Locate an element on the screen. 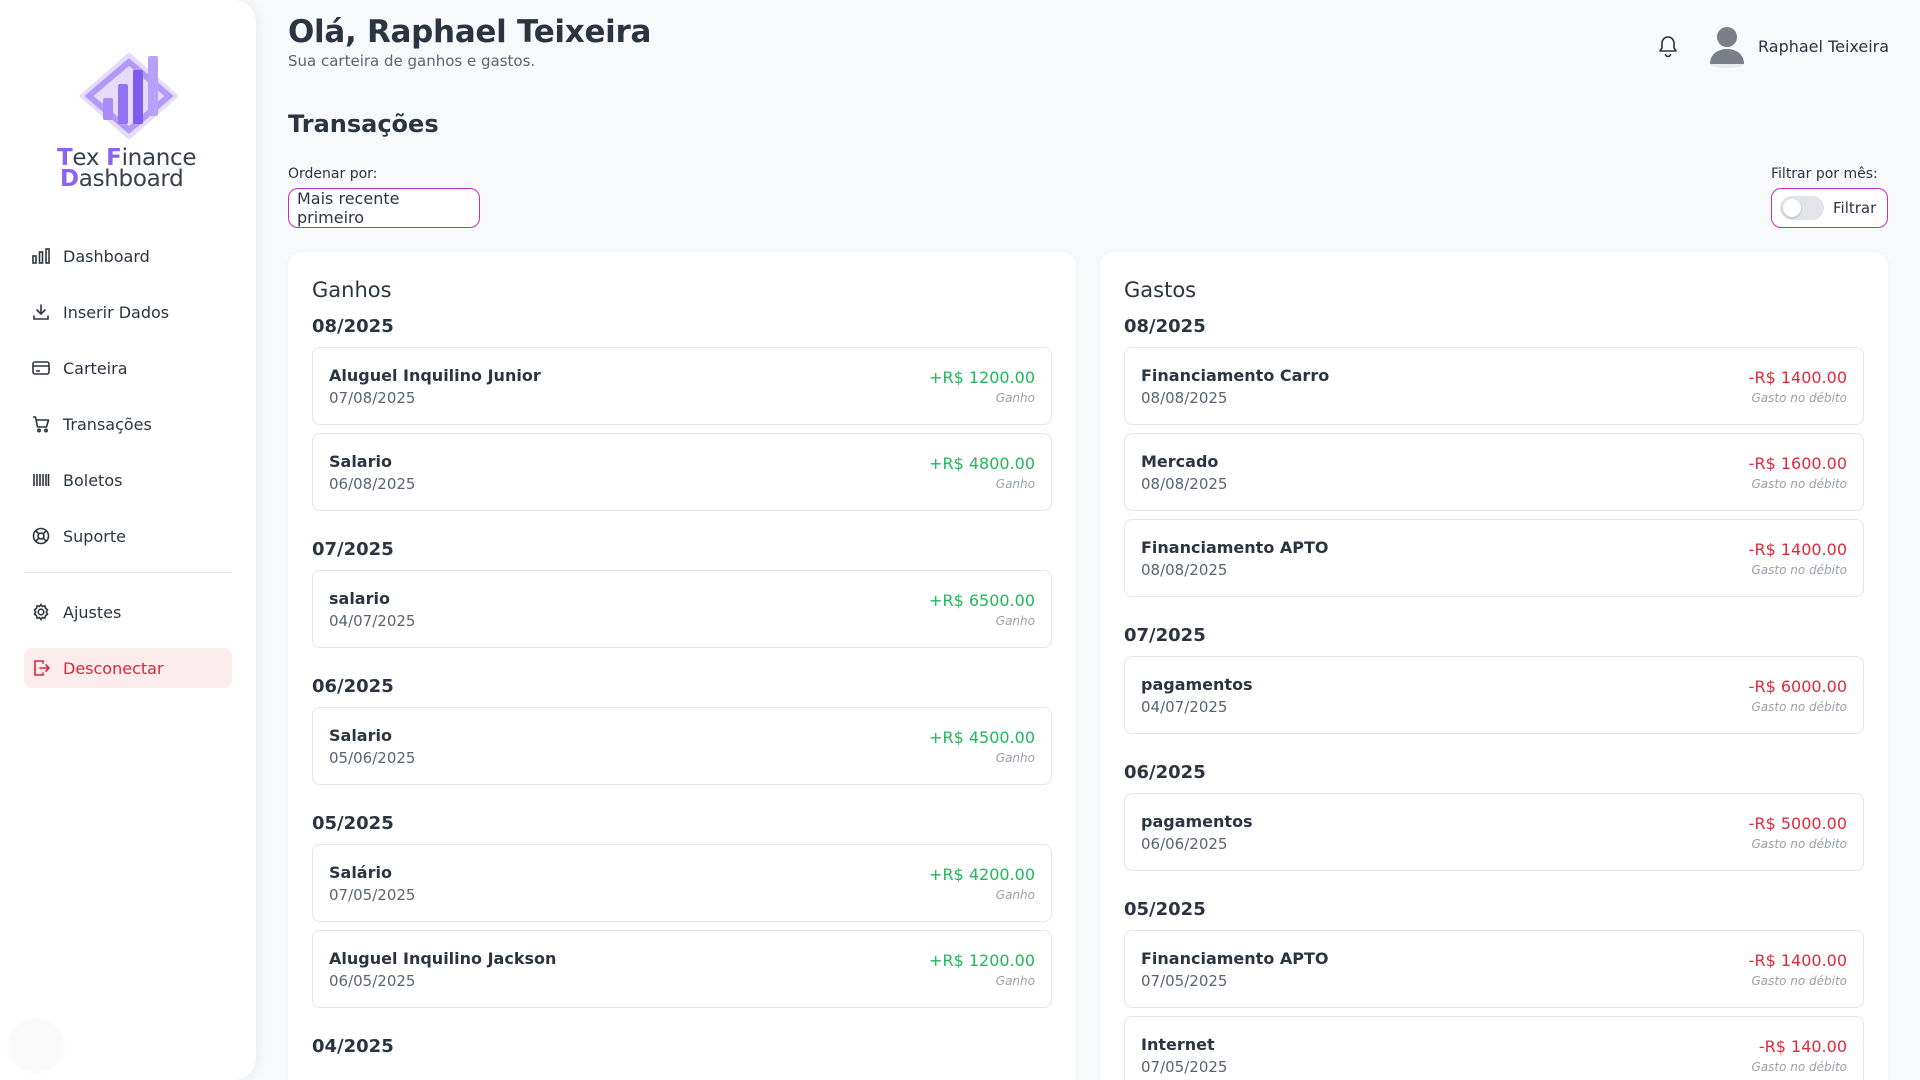  transaction-info: salario 04/07/2025 is located at coordinates (372, 609).